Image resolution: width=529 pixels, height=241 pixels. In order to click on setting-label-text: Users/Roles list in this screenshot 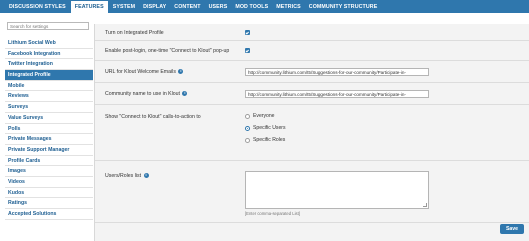, I will do `click(123, 176)`.